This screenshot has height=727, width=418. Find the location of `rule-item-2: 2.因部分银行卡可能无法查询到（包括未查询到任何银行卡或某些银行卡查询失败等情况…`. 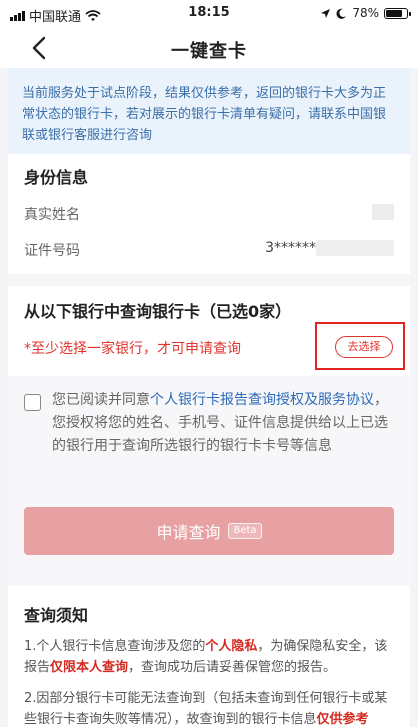

rule-item-2: 2.因部分银行卡可能无法查询到（包括未查询到任何银行卡或某些银行卡查询失败等情况… is located at coordinates (211, 707).